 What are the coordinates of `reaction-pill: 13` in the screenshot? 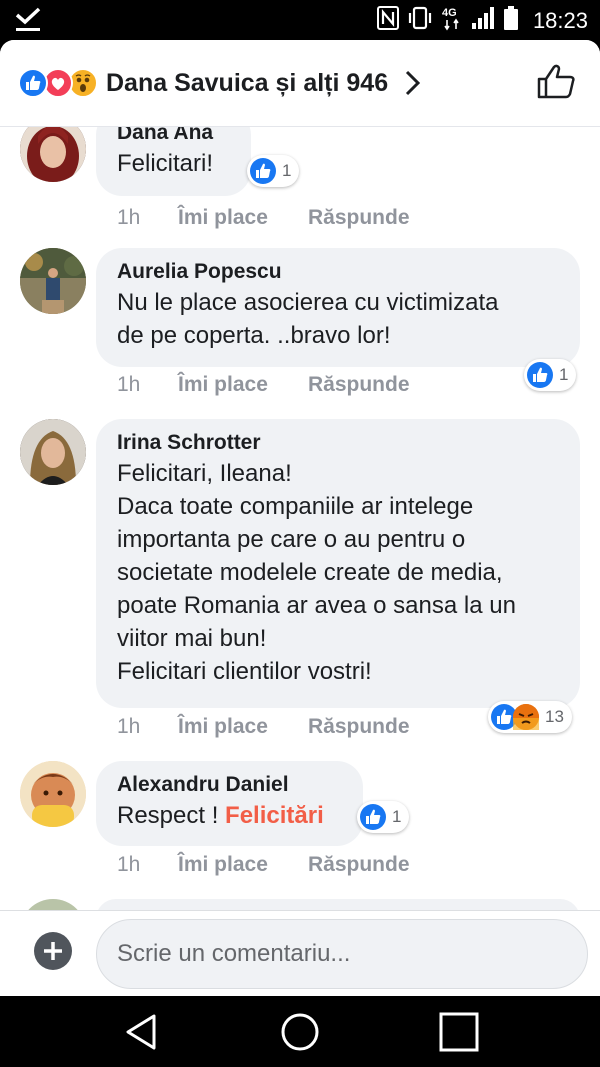 It's located at (530, 717).